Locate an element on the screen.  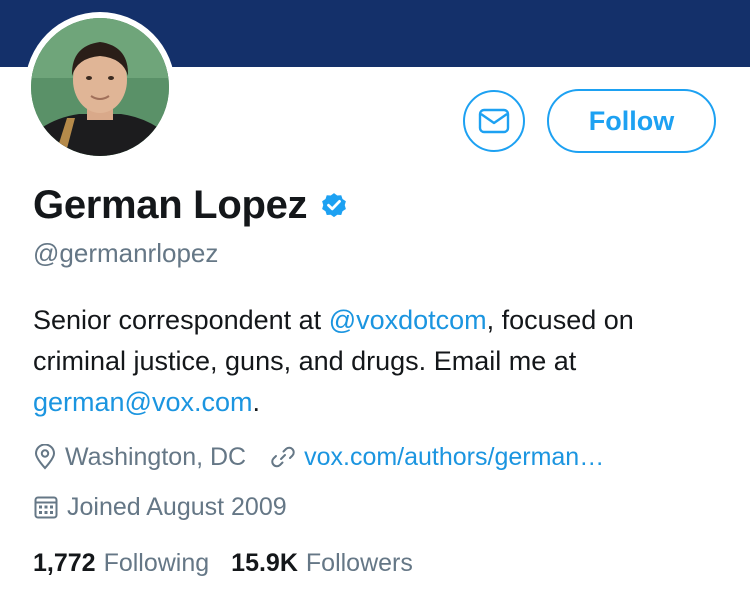
joined-row: Joined August 2009 is located at coordinates (160, 507).